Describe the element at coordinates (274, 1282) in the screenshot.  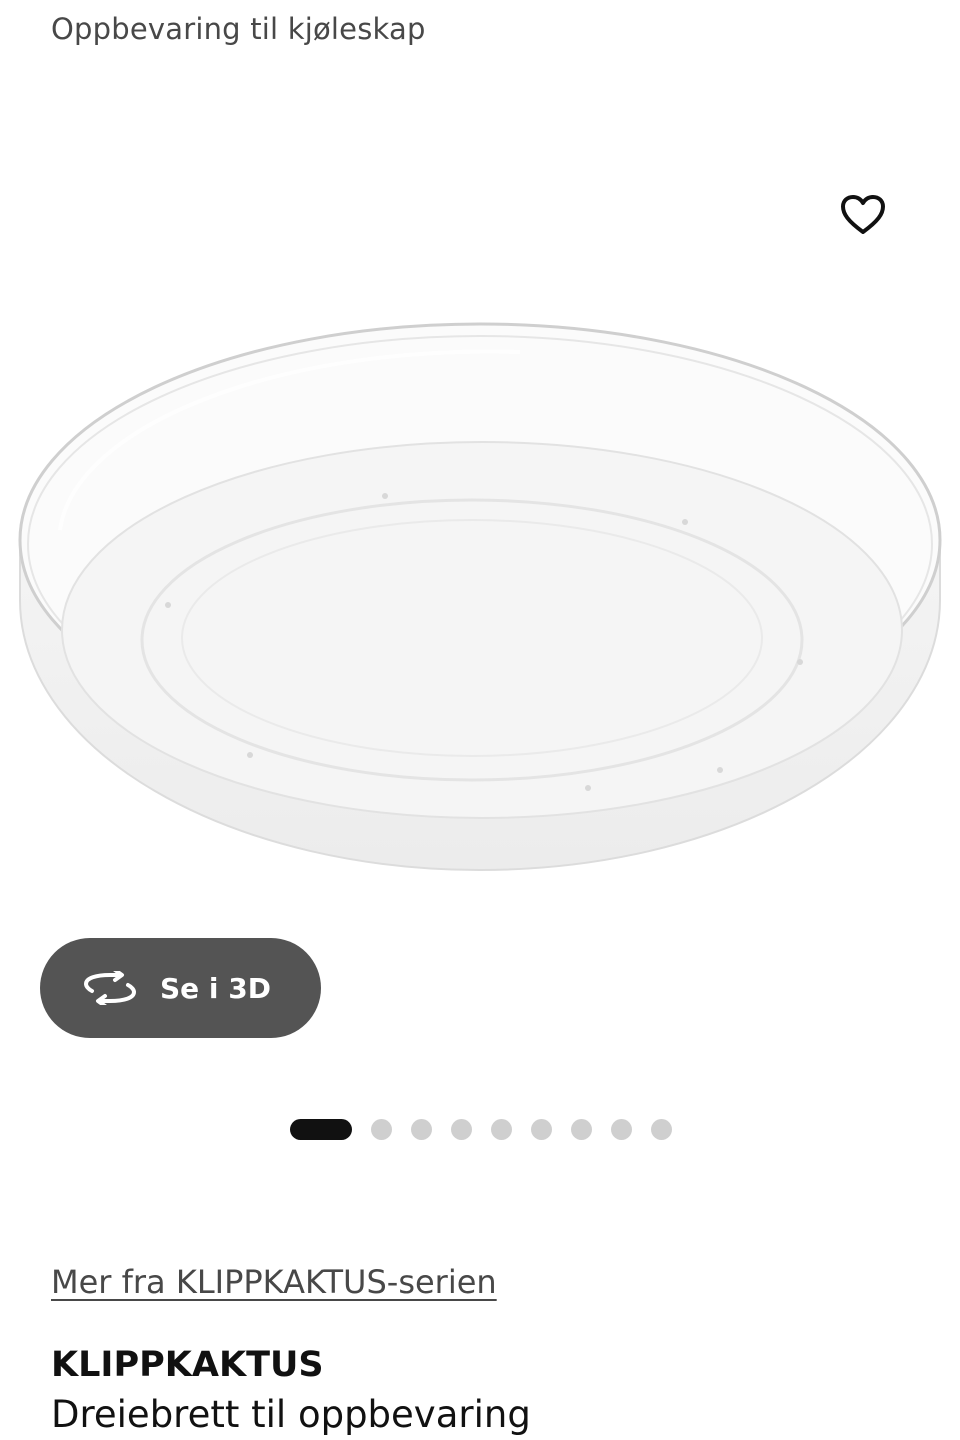
I see `series-link: Mer fra KLIPPKAKTUS-serien` at that location.